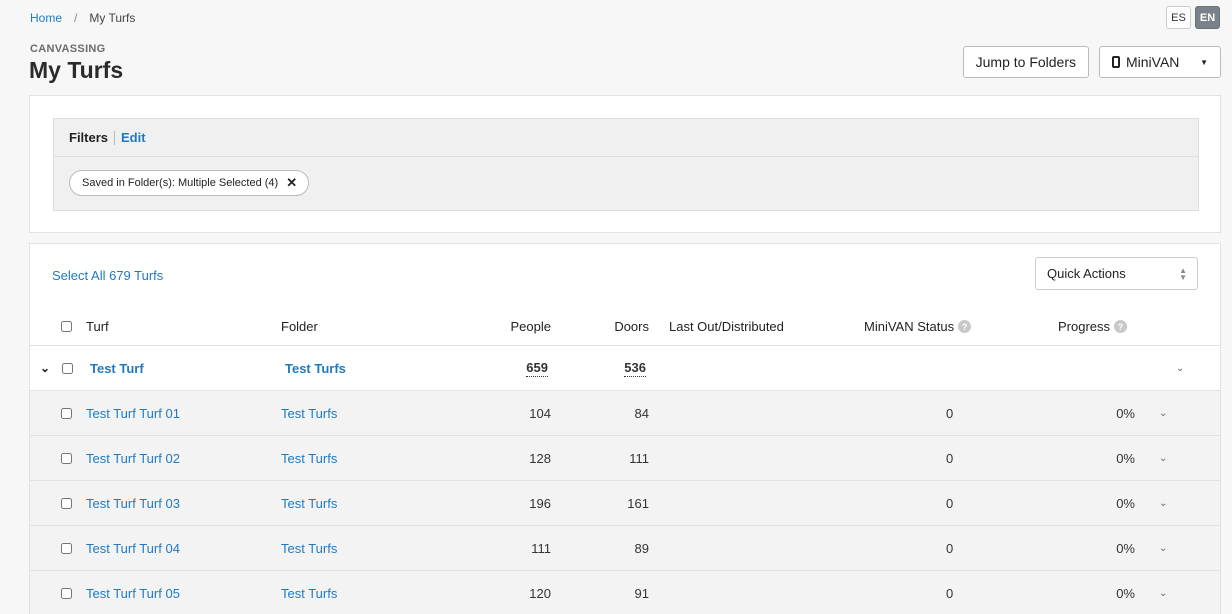 This screenshot has width=1232, height=614. What do you see at coordinates (1025, 62) in the screenshot?
I see `jump-to-folders-button: Jump to Folders` at bounding box center [1025, 62].